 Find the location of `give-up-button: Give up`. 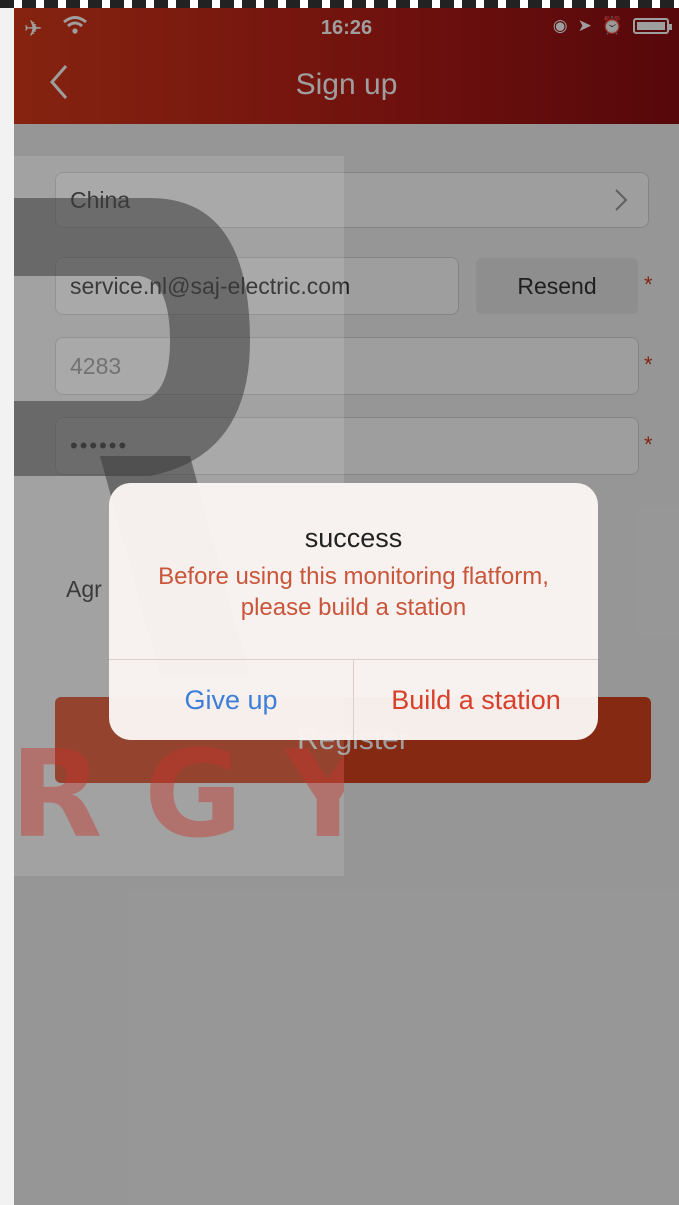

give-up-button: Give up is located at coordinates (231, 700).